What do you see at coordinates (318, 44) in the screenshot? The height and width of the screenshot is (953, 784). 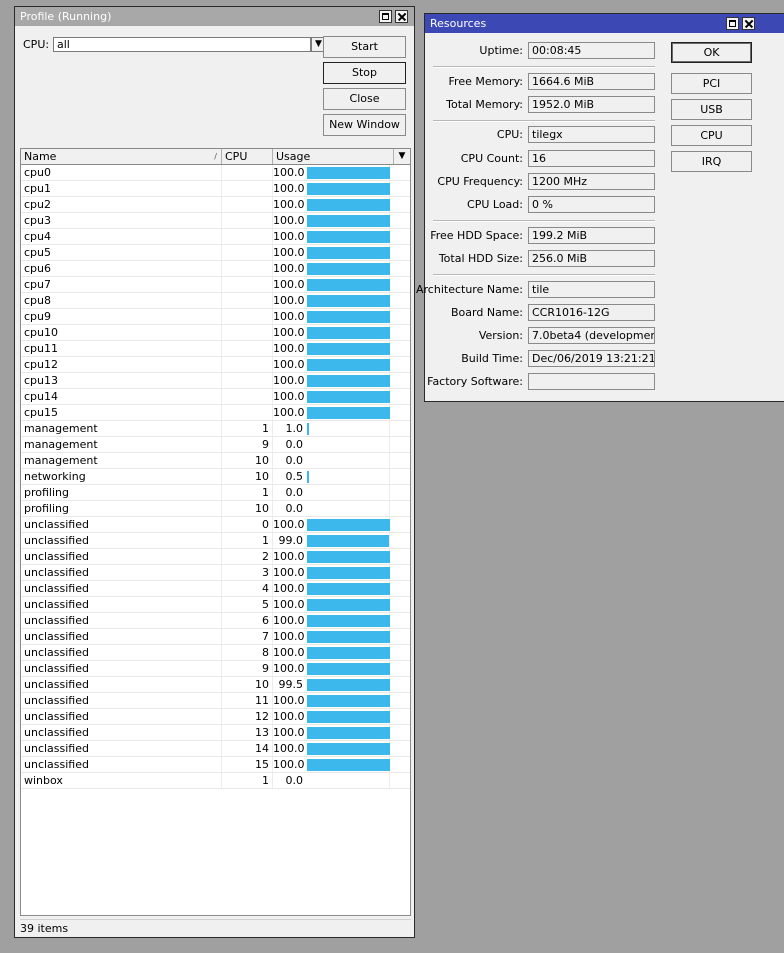 I see `chevron-down-icon: ▼` at bounding box center [318, 44].